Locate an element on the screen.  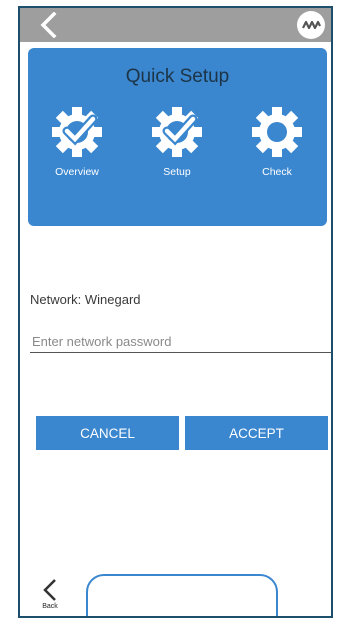
home-tab is located at coordinates (182, 595).